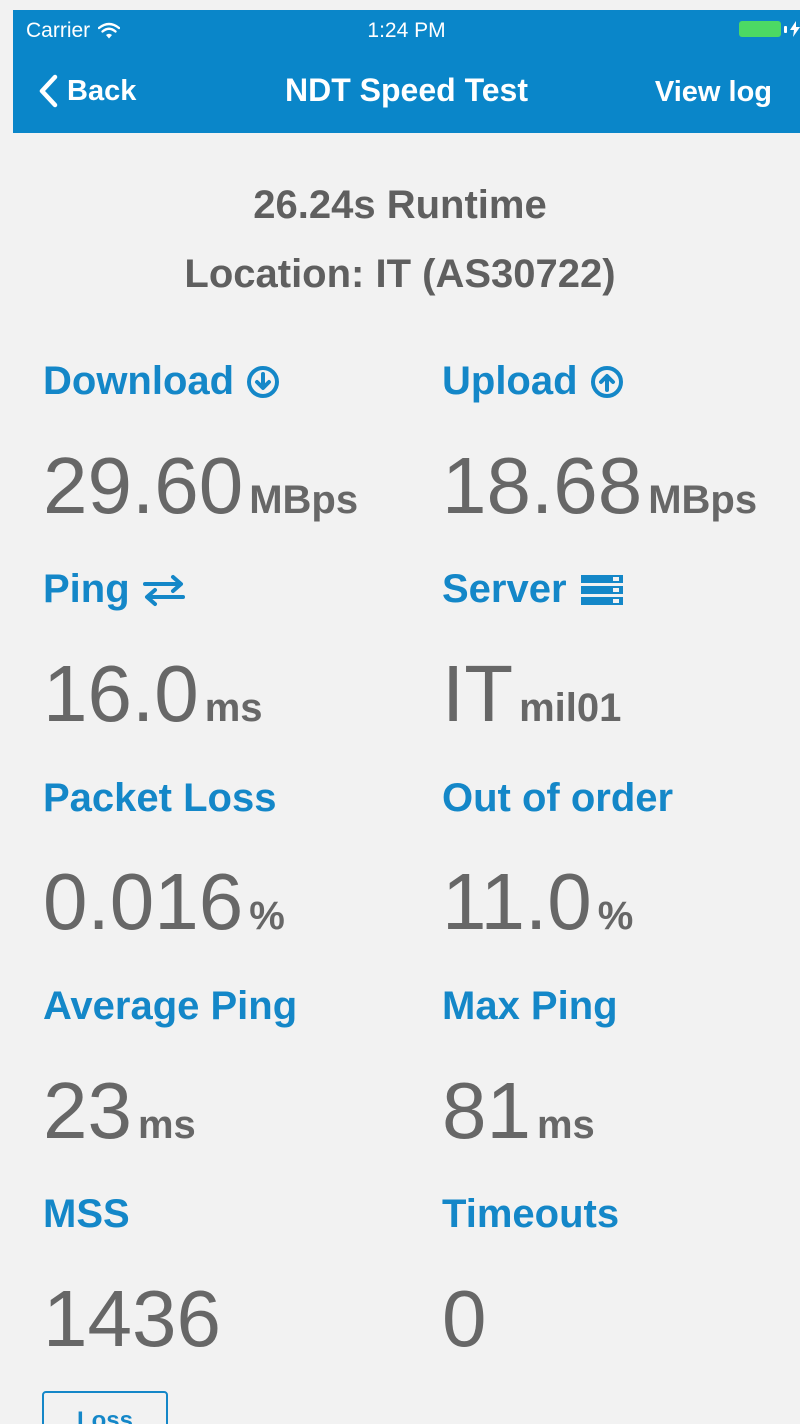 The image size is (800, 1424). What do you see at coordinates (166, 1125) in the screenshot?
I see `average-ping-unit: ms` at bounding box center [166, 1125].